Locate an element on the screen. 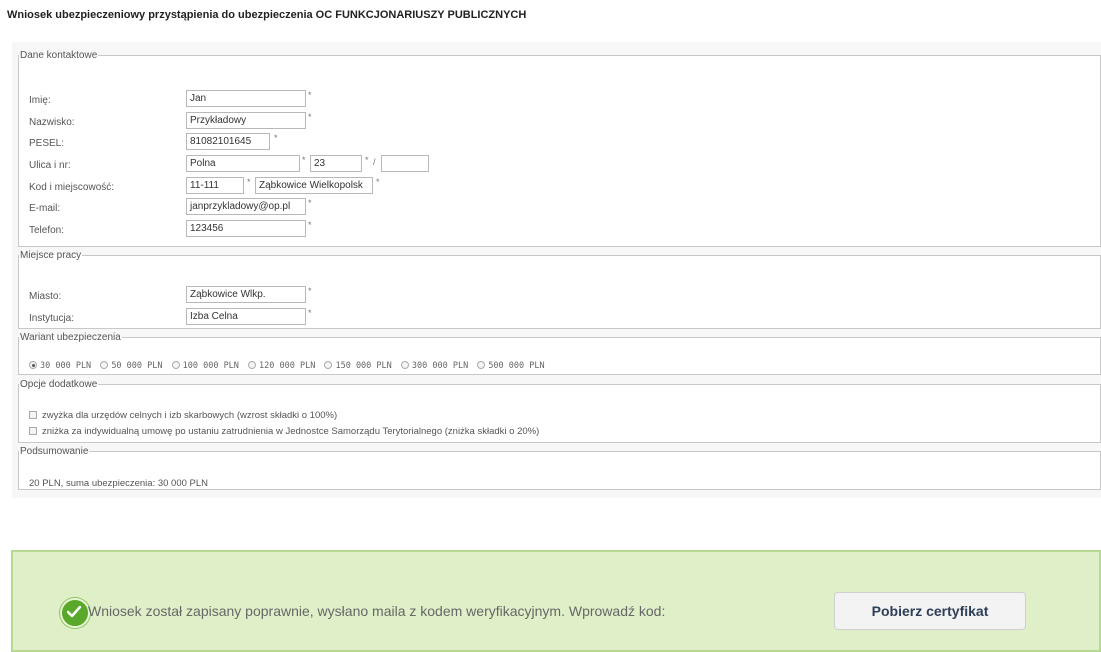 The width and height of the screenshot is (1101, 652). postal-city-label: Kod i miejscowość: is located at coordinates (72, 187).